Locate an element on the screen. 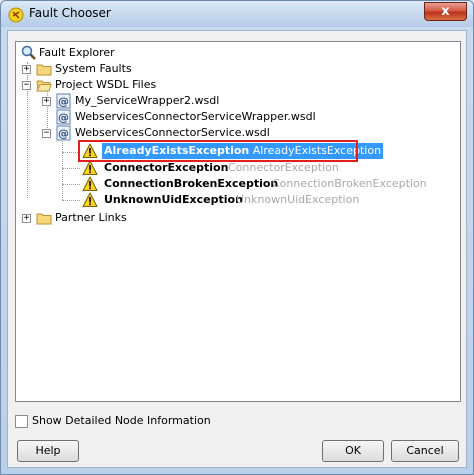 The image size is (474, 475). fault-type: ConnectionBrokenException is located at coordinates (349, 183).